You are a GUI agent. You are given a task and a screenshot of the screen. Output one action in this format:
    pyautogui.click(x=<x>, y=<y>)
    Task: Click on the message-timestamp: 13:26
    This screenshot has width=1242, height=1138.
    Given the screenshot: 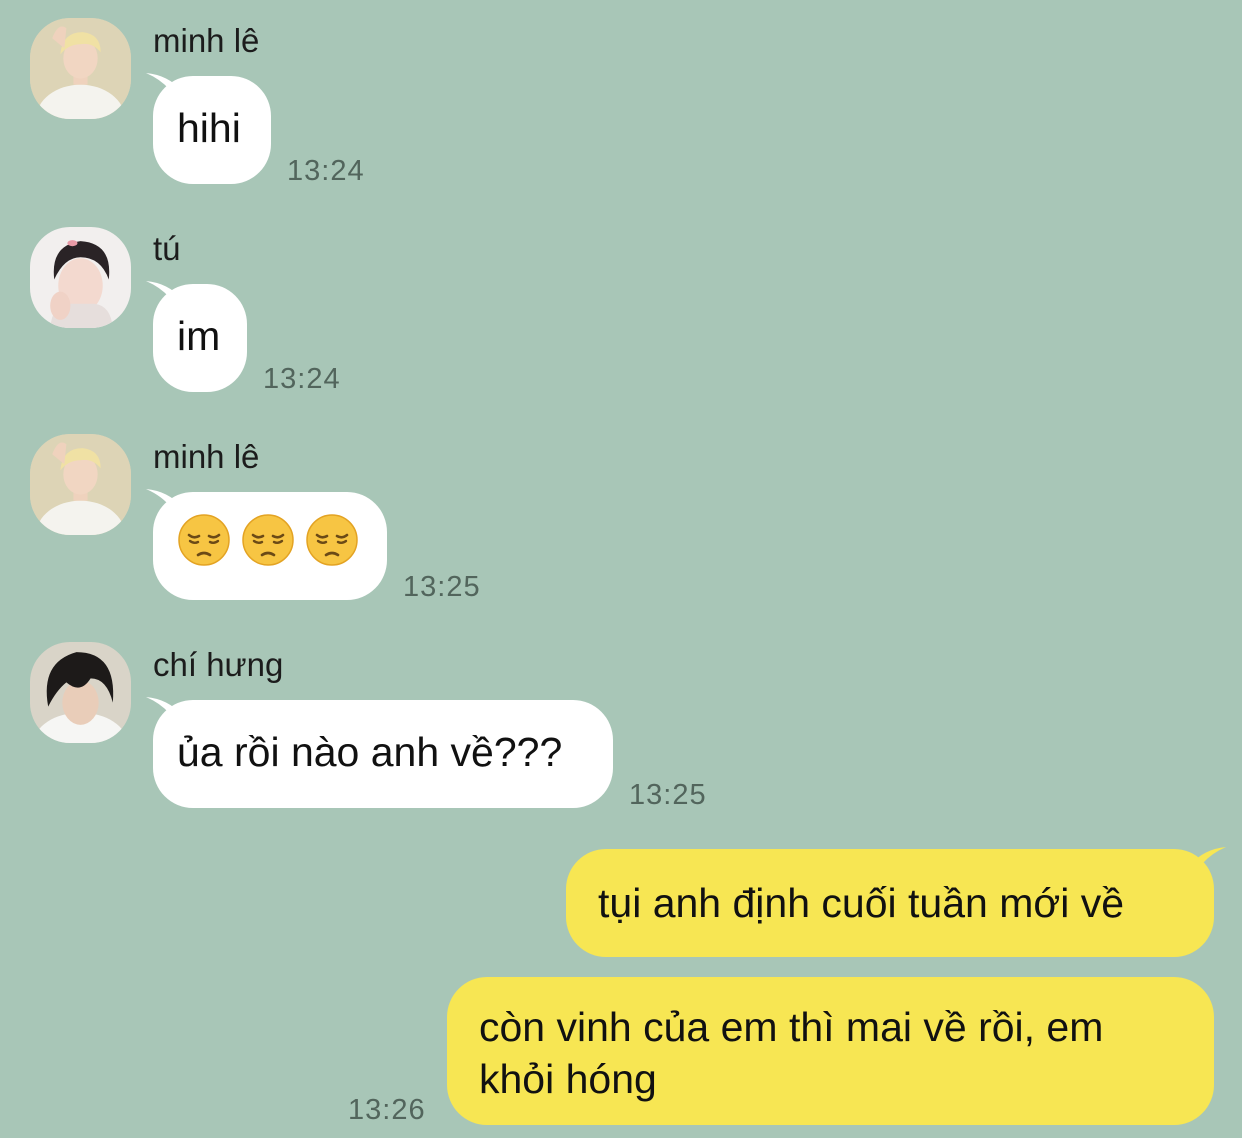 What is the action you would take?
    pyautogui.click(x=387, y=1110)
    